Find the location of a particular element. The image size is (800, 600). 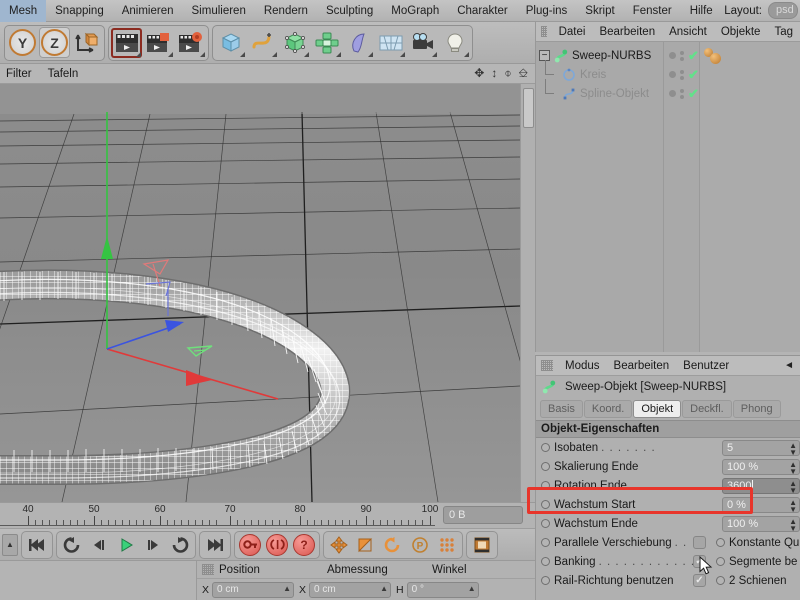

input-isobaten: 5 ▲ ▼ is located at coordinates (761, 447).